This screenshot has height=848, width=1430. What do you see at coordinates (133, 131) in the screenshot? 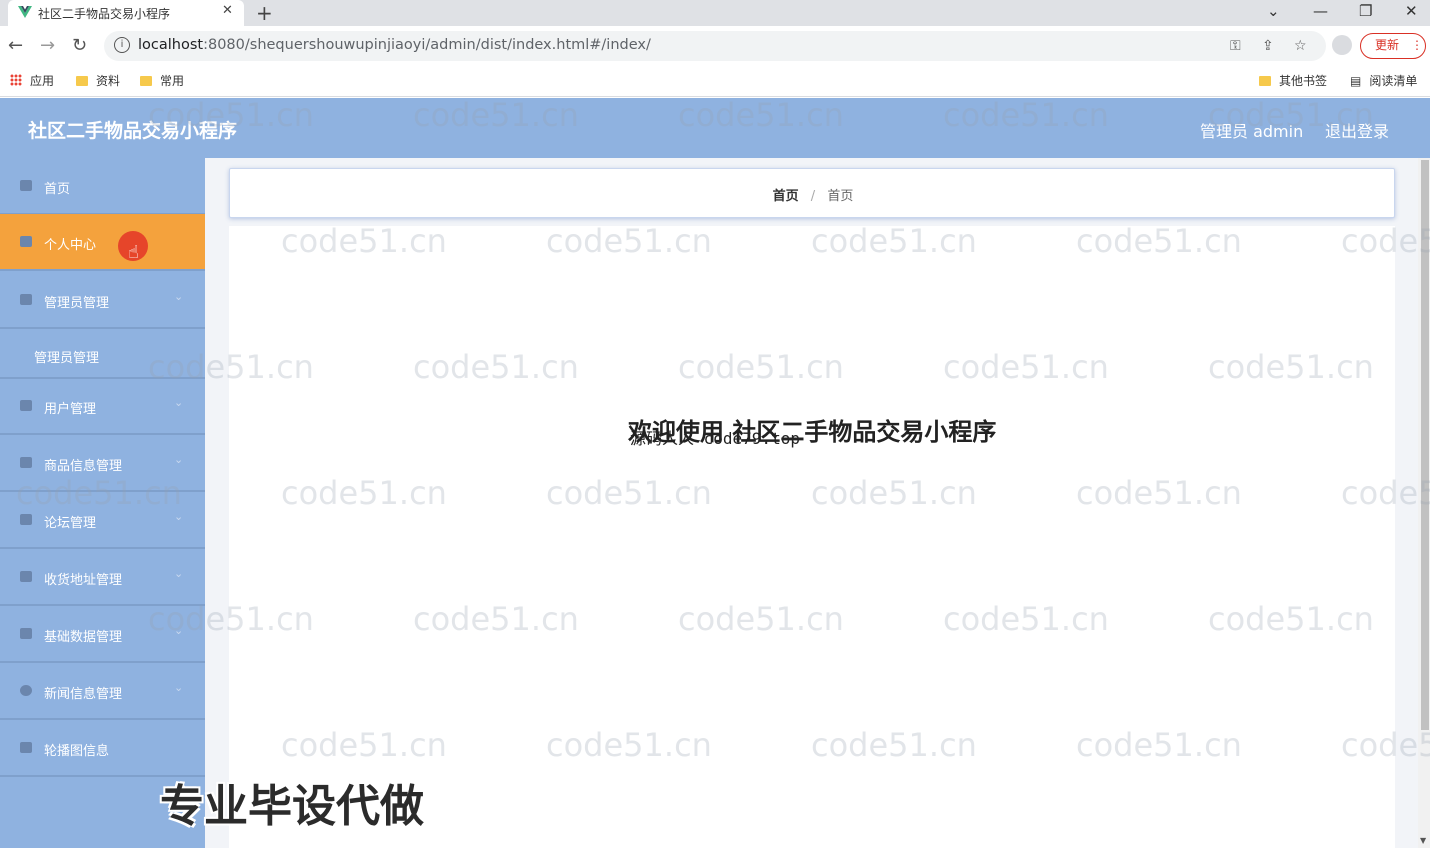
I see `app-title: 社区二手物品交易小程序` at bounding box center [133, 131].